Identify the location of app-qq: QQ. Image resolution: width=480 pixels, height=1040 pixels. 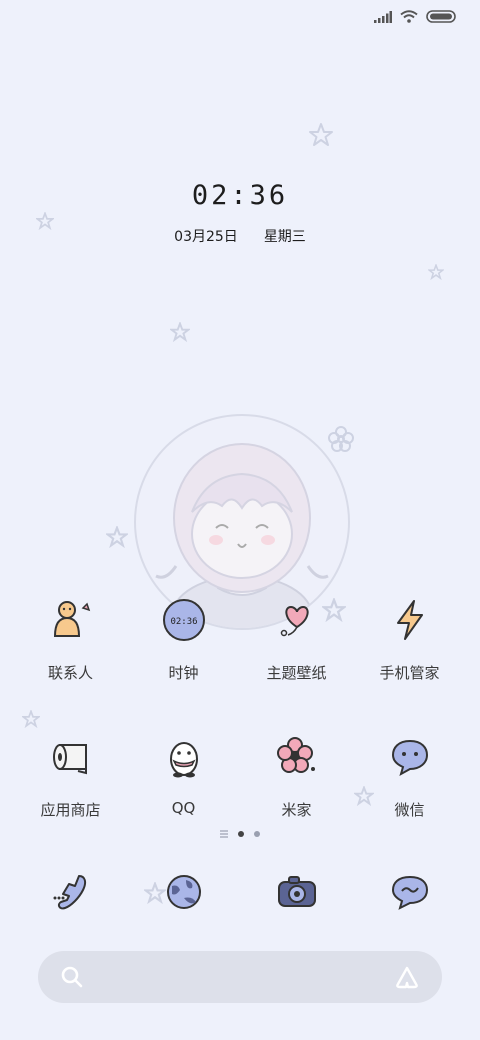
(184, 773).